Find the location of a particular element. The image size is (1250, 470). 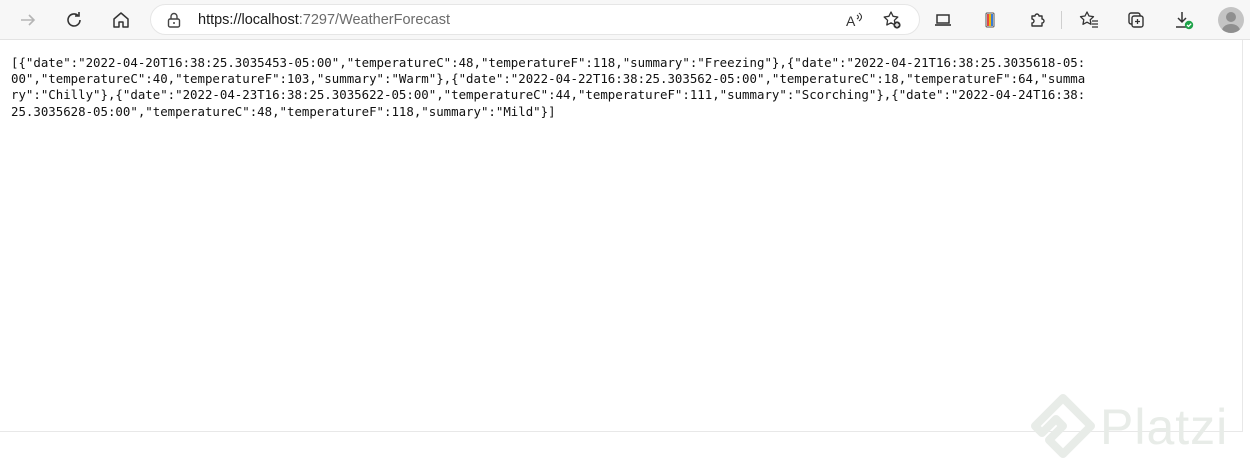

devices-button is located at coordinates (943, 20).